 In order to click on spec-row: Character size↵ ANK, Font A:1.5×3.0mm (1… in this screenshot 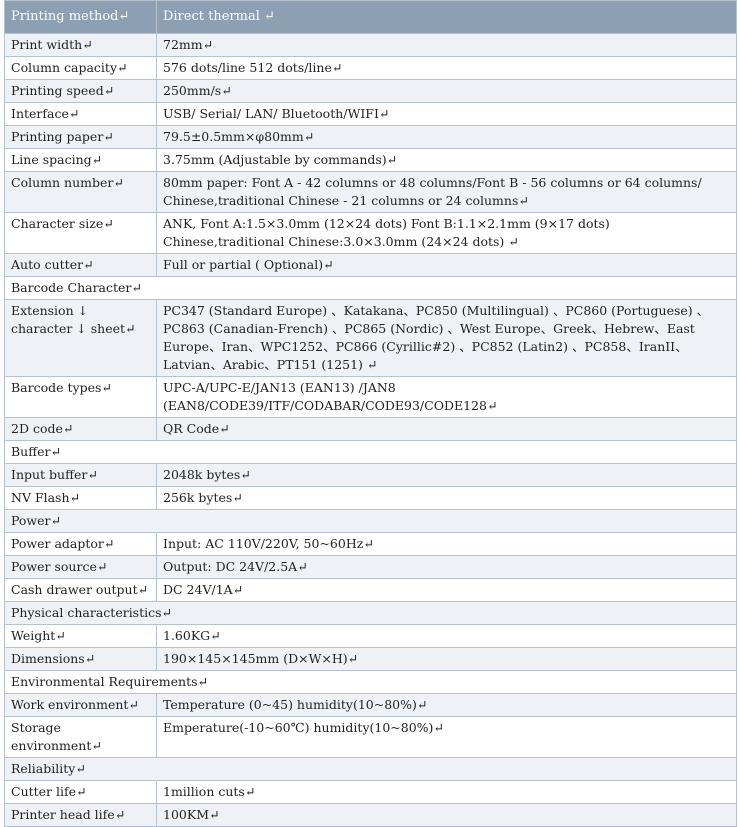, I will do `click(370, 233)`.